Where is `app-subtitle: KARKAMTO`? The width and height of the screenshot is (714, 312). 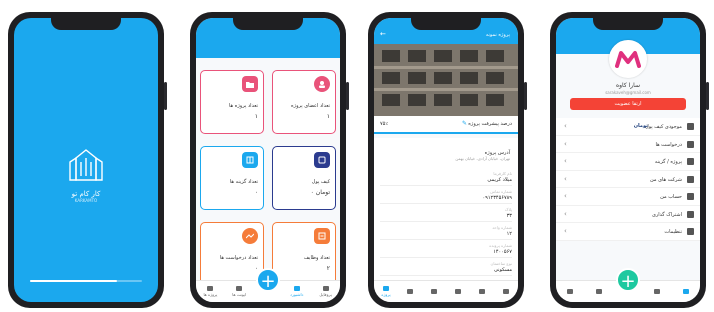 app-subtitle: KARKAMTO is located at coordinates (86, 200).